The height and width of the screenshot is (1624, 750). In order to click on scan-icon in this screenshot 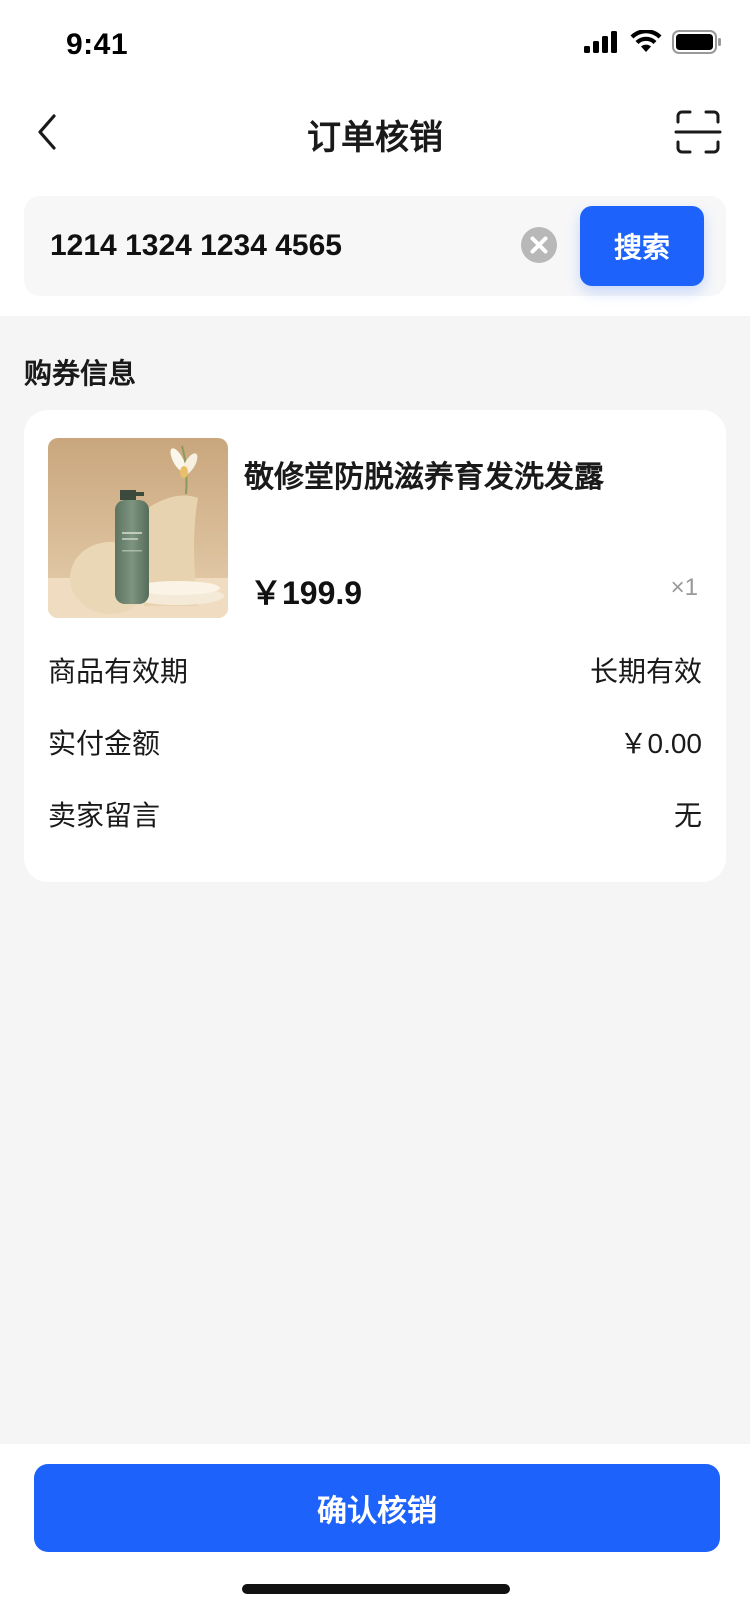, I will do `click(698, 132)`.